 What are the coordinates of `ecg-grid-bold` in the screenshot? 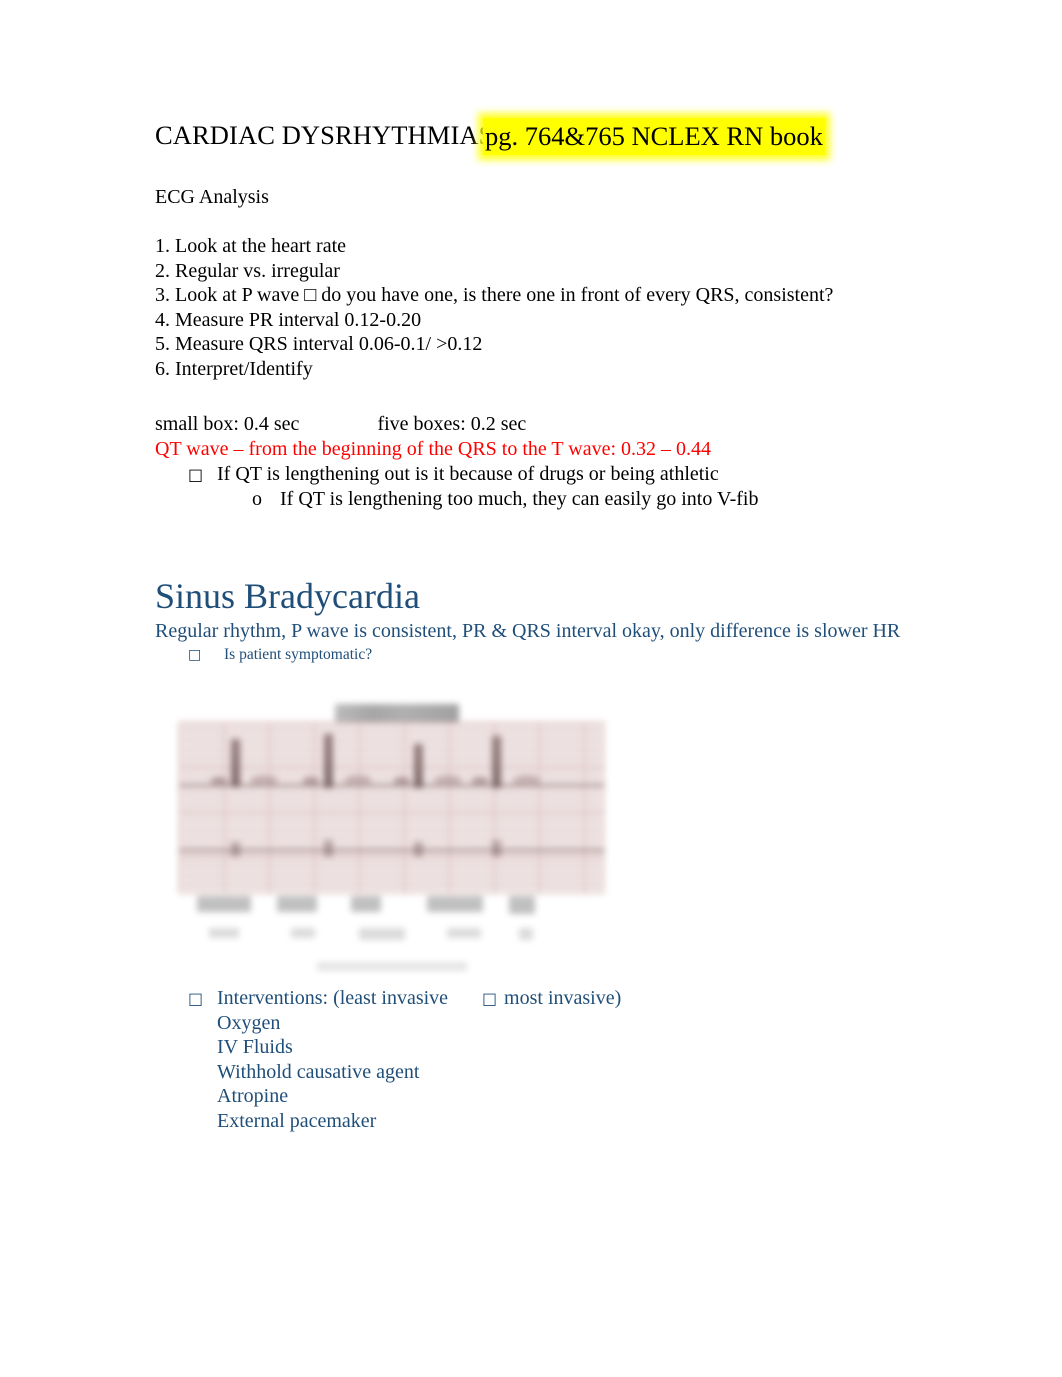 It's located at (392, 807).